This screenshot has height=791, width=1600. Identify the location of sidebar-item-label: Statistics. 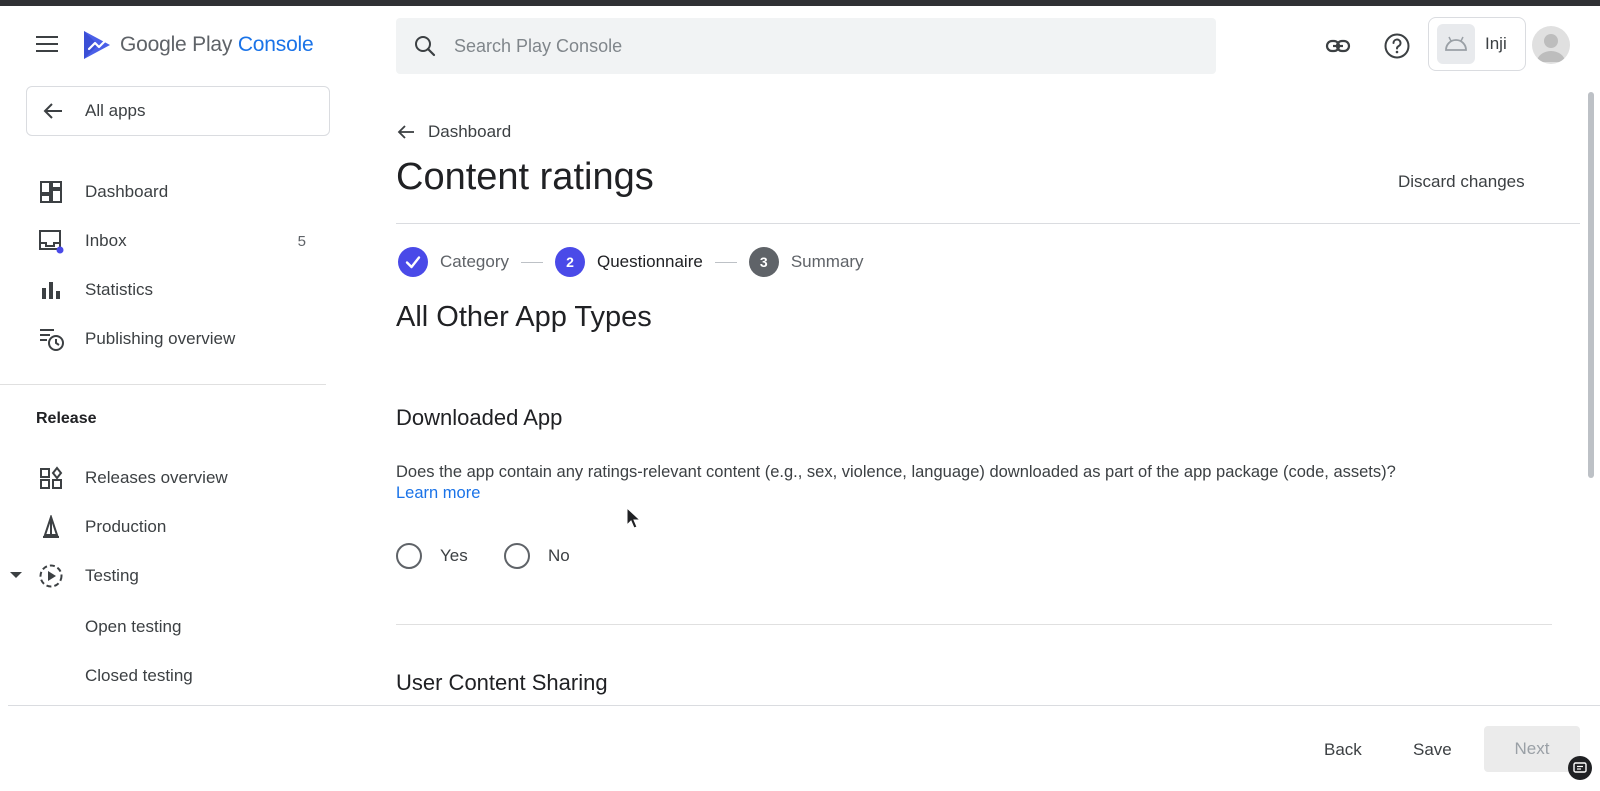
(119, 289).